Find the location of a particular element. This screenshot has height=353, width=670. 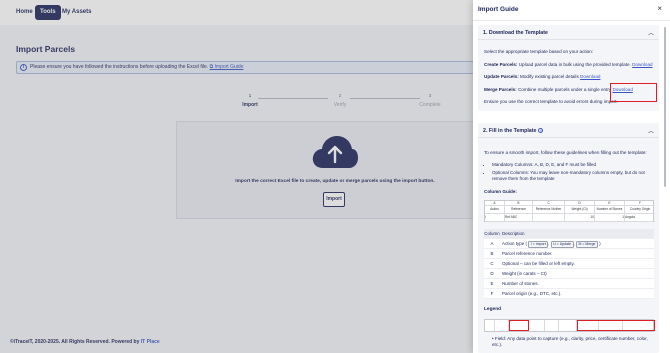

scrollbar-thumb is located at coordinates (665, 107).